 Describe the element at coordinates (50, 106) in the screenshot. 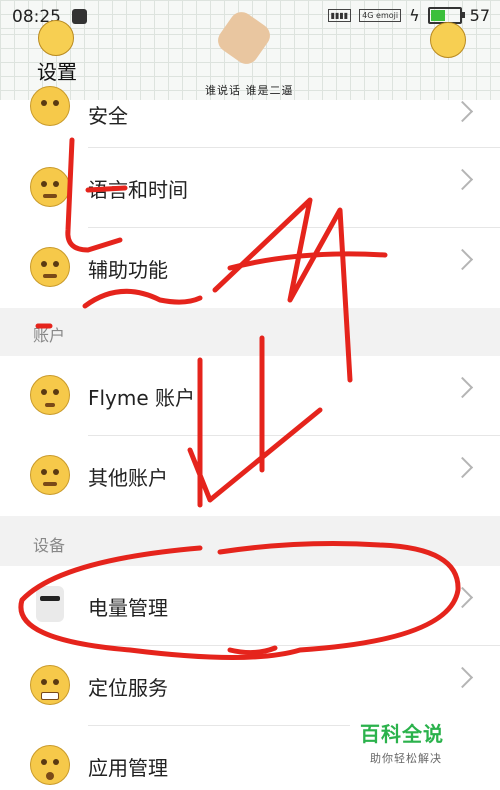

I see `smiley-icon` at that location.